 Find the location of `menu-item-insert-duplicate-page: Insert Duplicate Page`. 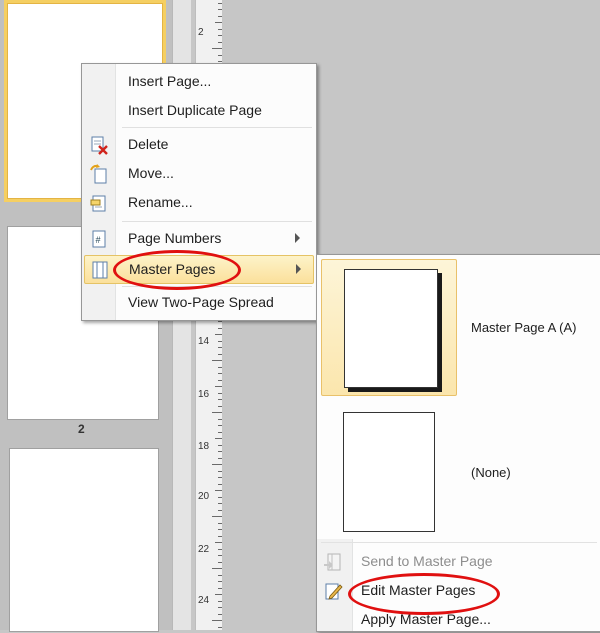

menu-item-insert-duplicate-page: Insert Duplicate Page is located at coordinates (198, 110).